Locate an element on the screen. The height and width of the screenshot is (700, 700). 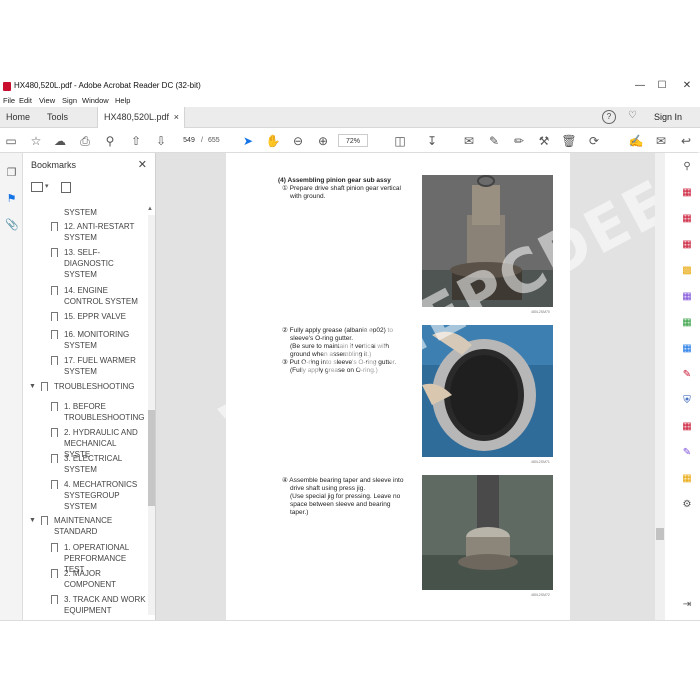
add-bookmark-icon is located at coordinates (66, 187).